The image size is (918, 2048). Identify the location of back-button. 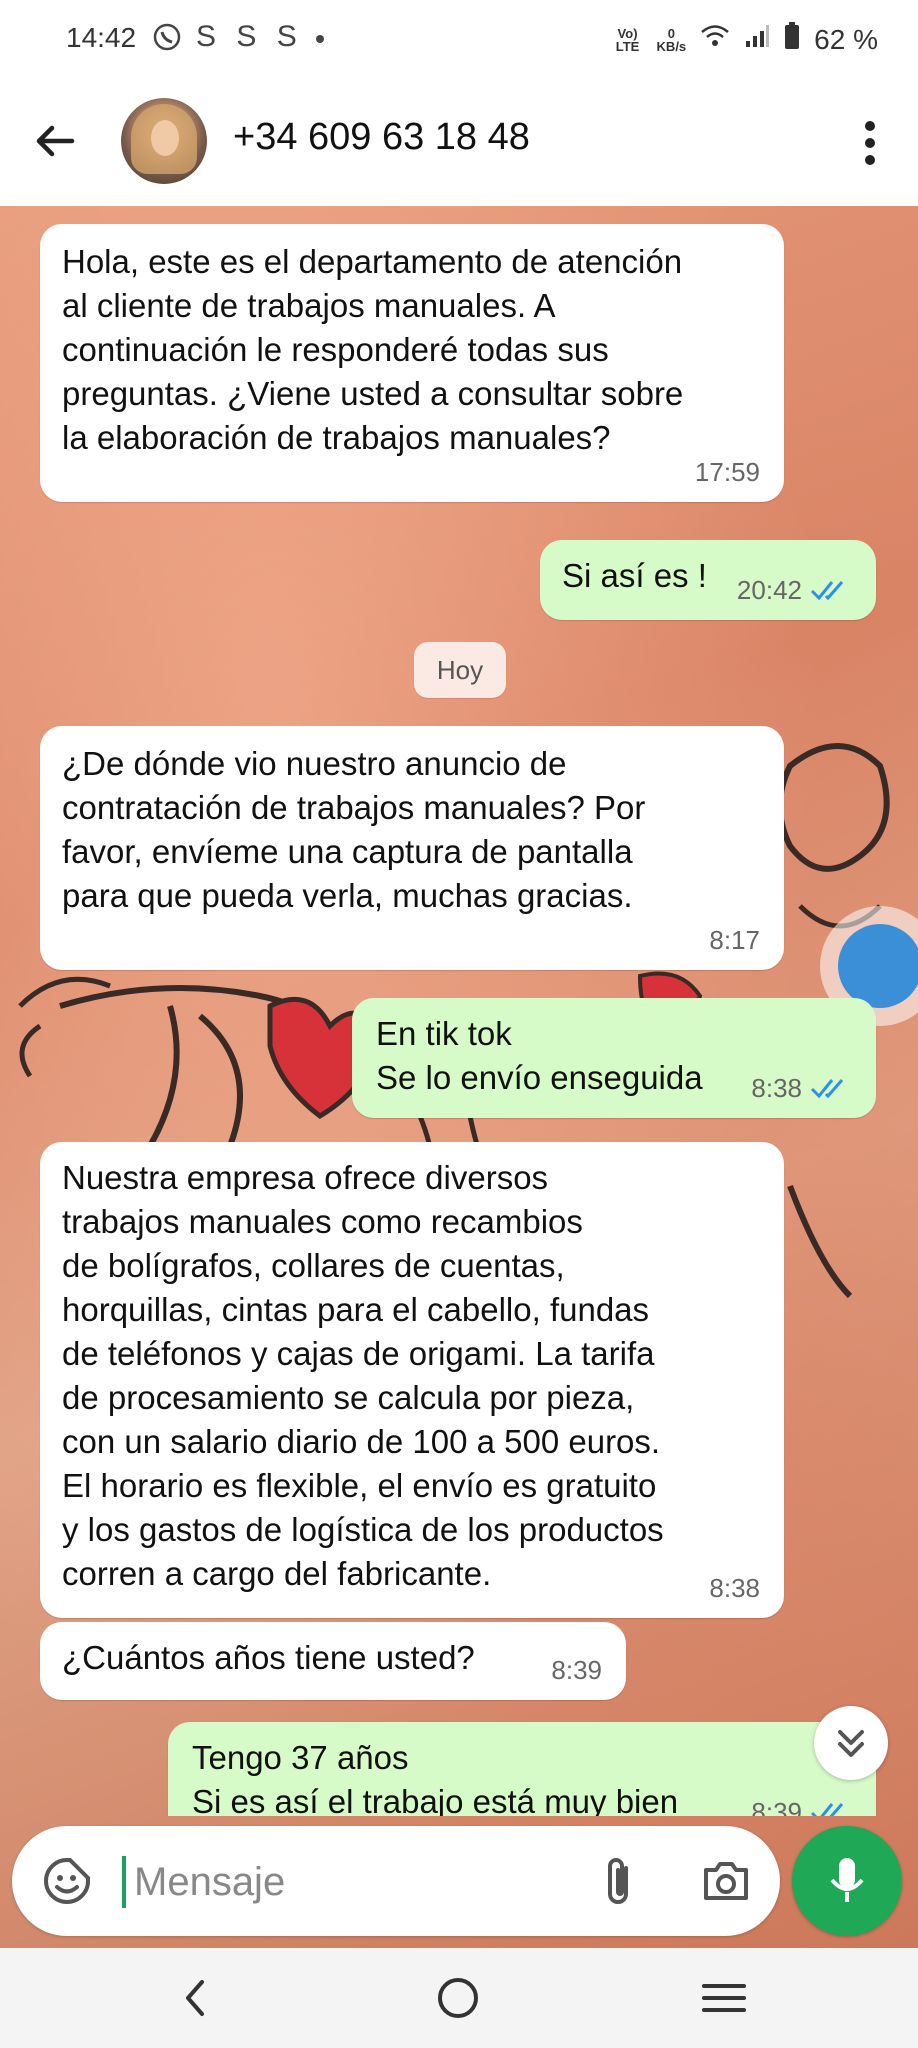
(55, 141).